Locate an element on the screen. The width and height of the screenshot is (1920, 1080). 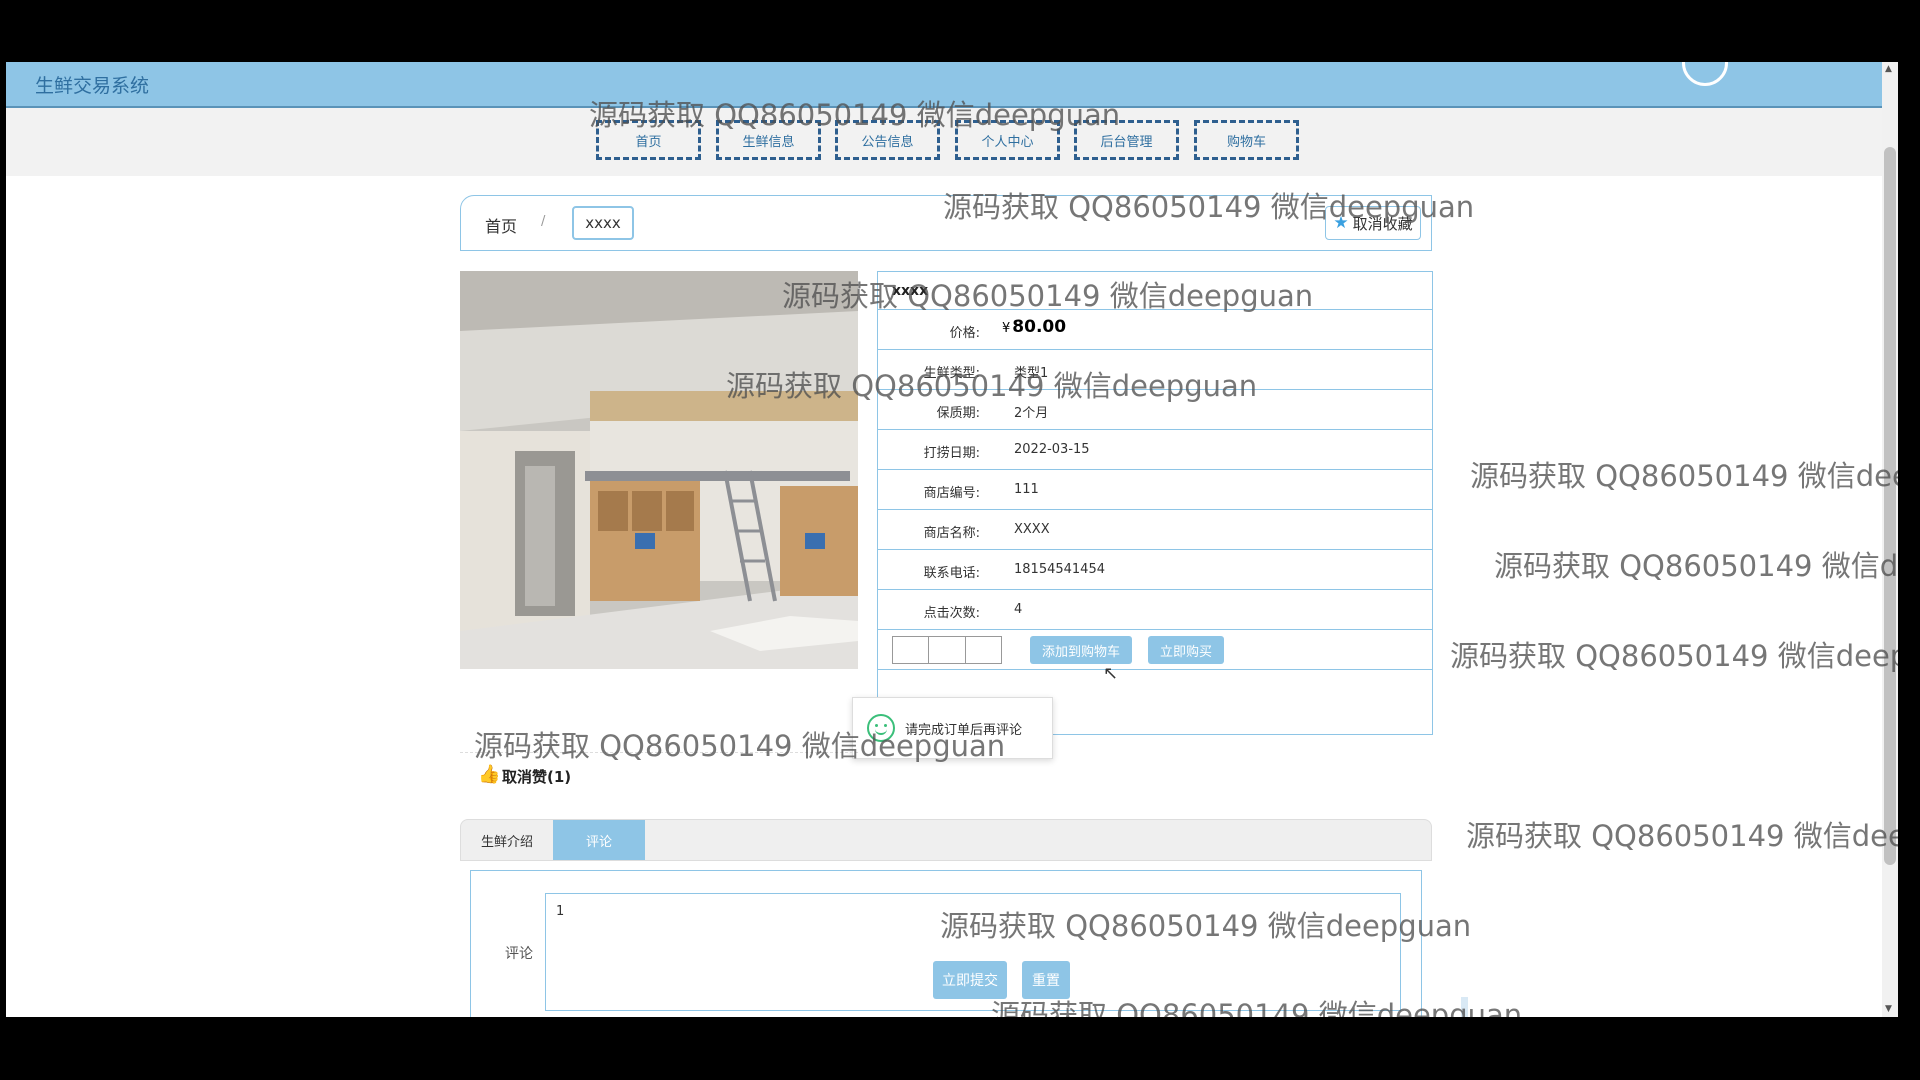
scroll-up-arrow-icon: ▲ is located at coordinates (1888, 69).